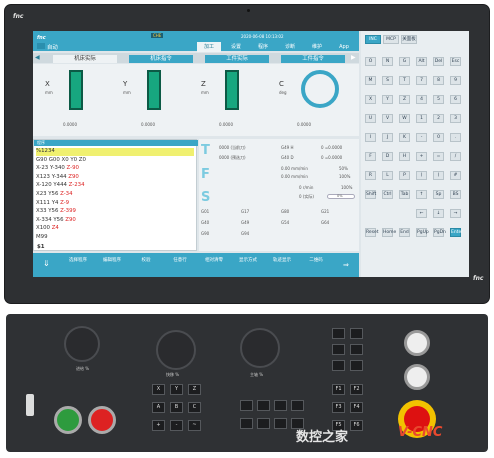  Describe the element at coordinates (176, 425) in the screenshot. I see `axis-key: -` at that location.